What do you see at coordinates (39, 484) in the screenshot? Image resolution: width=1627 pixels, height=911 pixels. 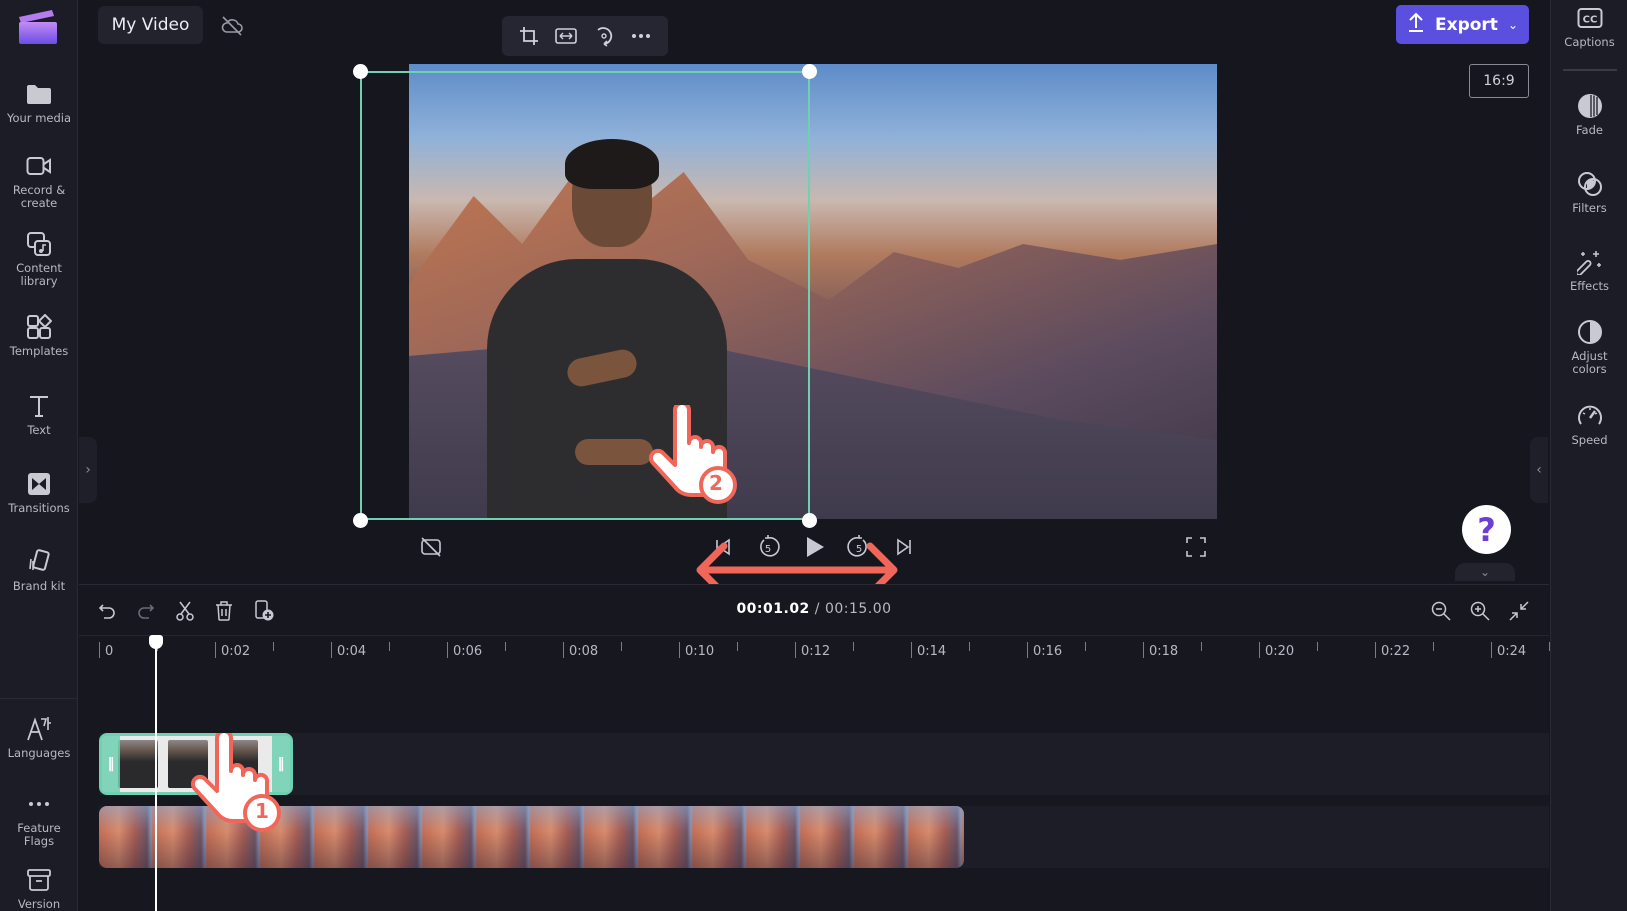 I see `transitions-icon` at bounding box center [39, 484].